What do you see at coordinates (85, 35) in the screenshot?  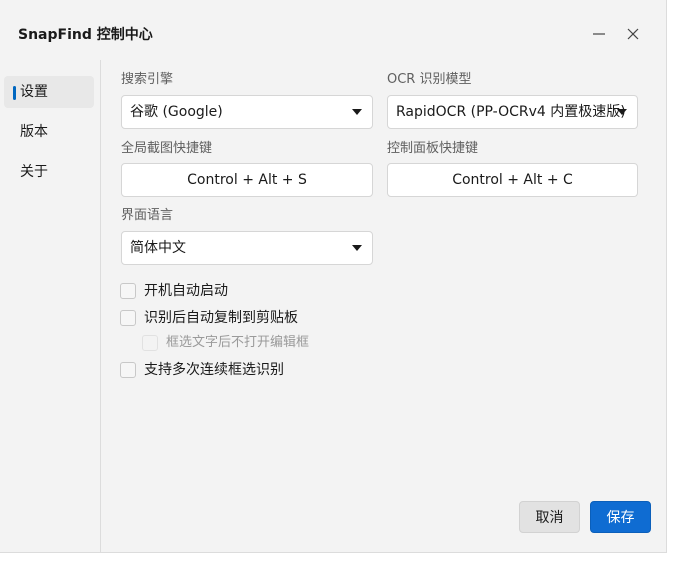 I see `window-title: SnapFind 控制中心` at bounding box center [85, 35].